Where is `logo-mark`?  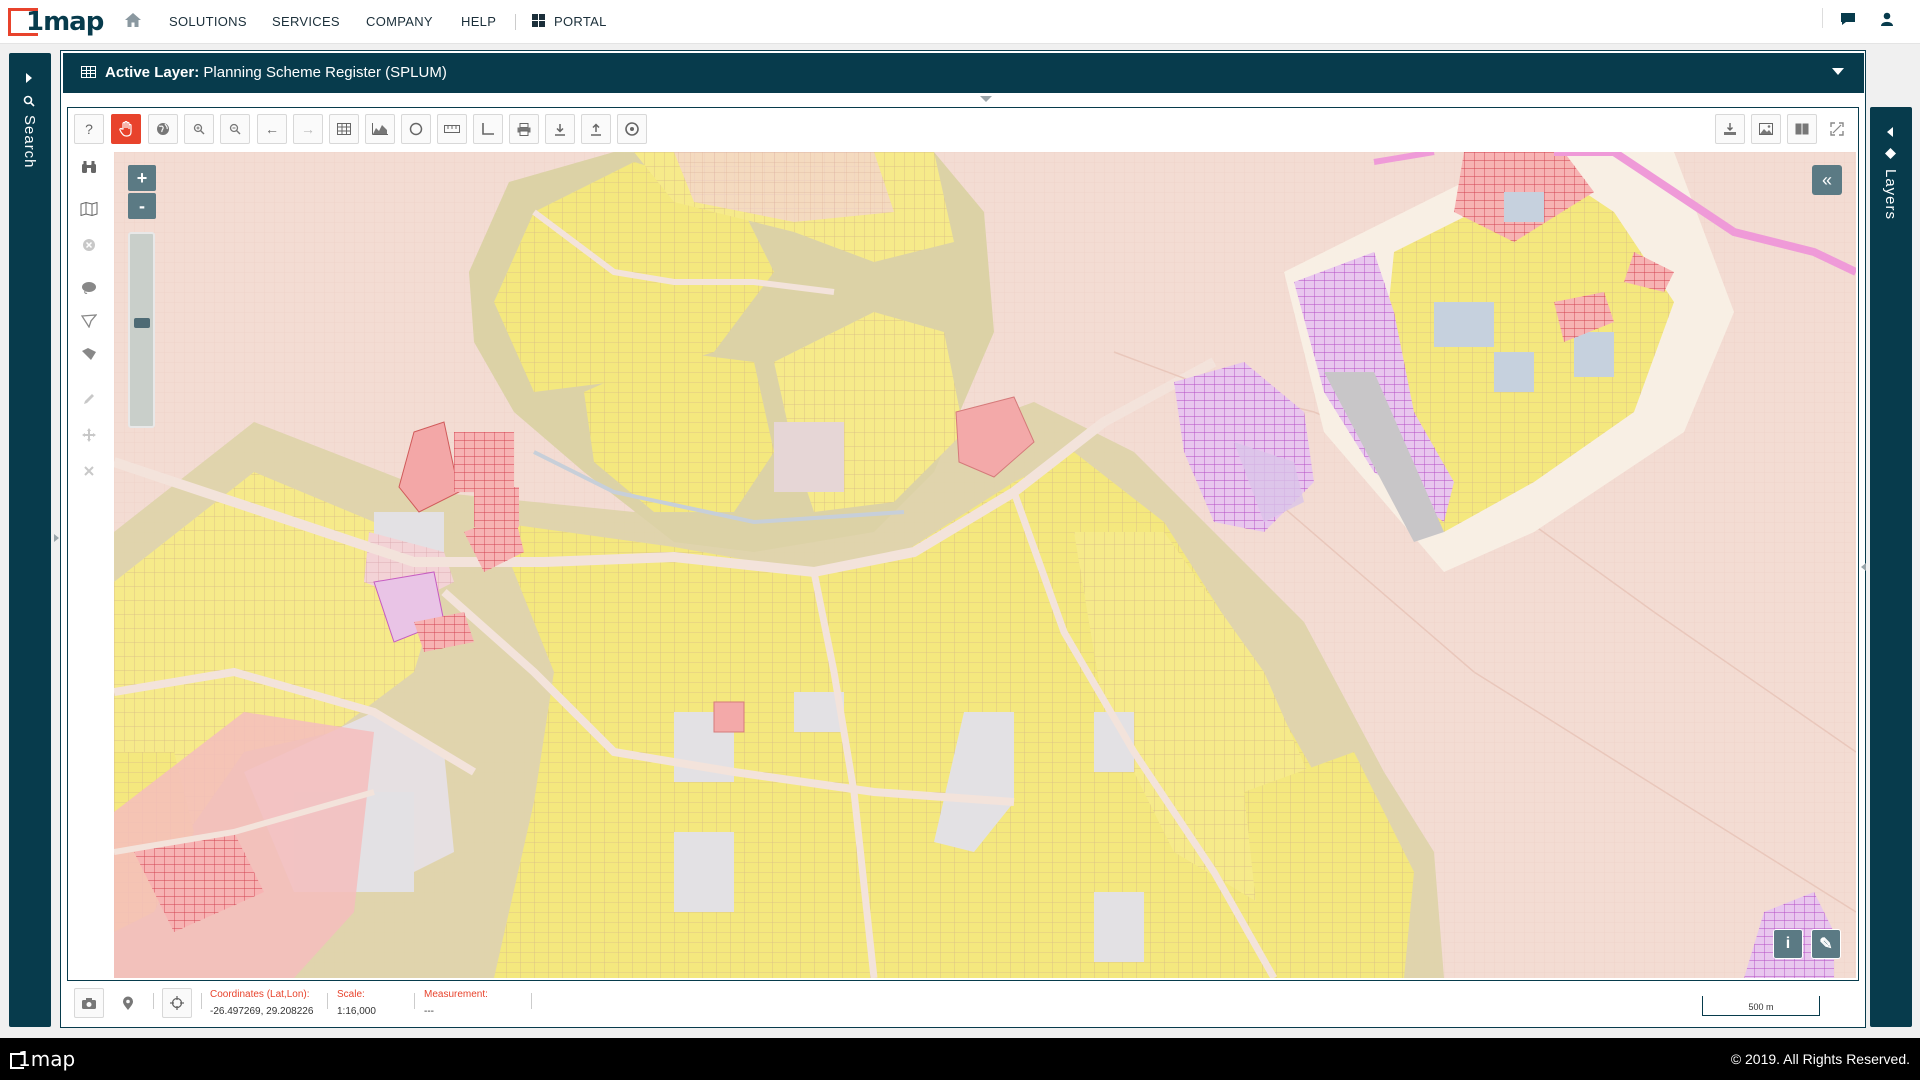 logo-mark is located at coordinates (23, 22).